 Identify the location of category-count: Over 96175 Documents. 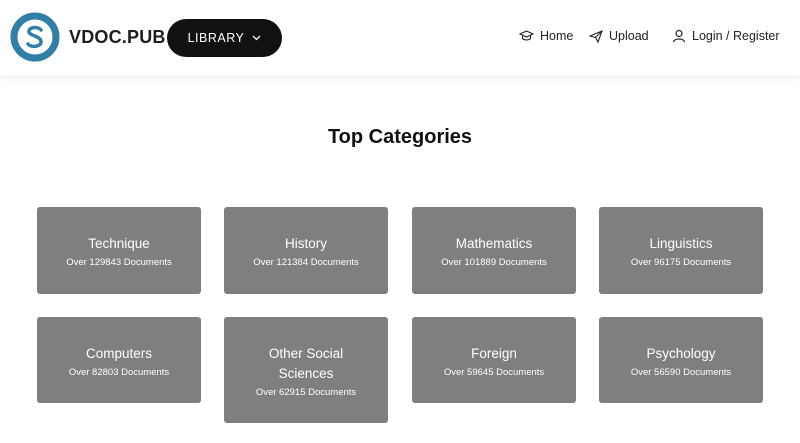
(681, 262).